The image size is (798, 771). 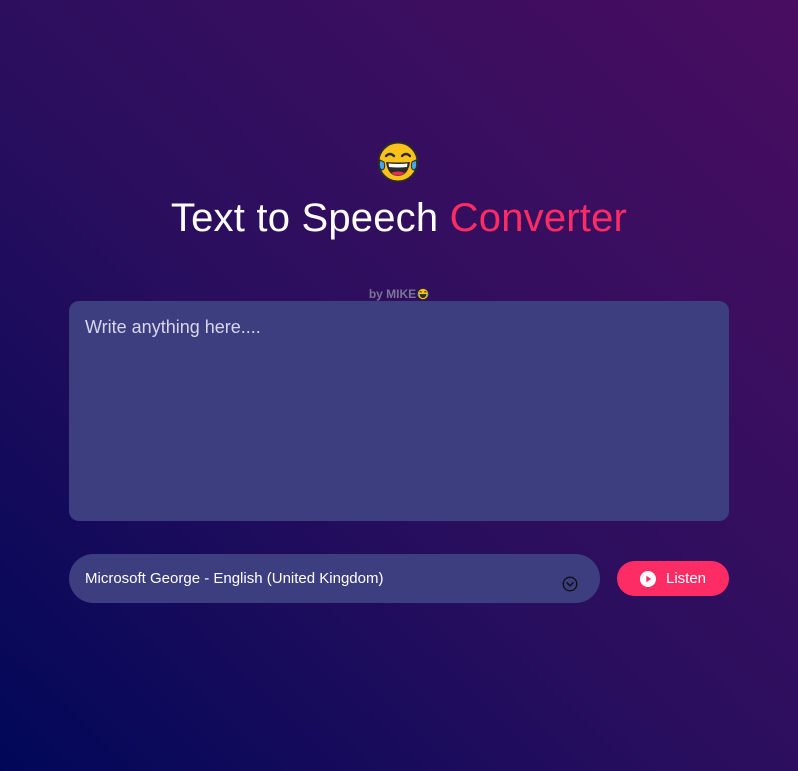 What do you see at coordinates (304, 218) in the screenshot?
I see `title-main: Text to Speech` at bounding box center [304, 218].